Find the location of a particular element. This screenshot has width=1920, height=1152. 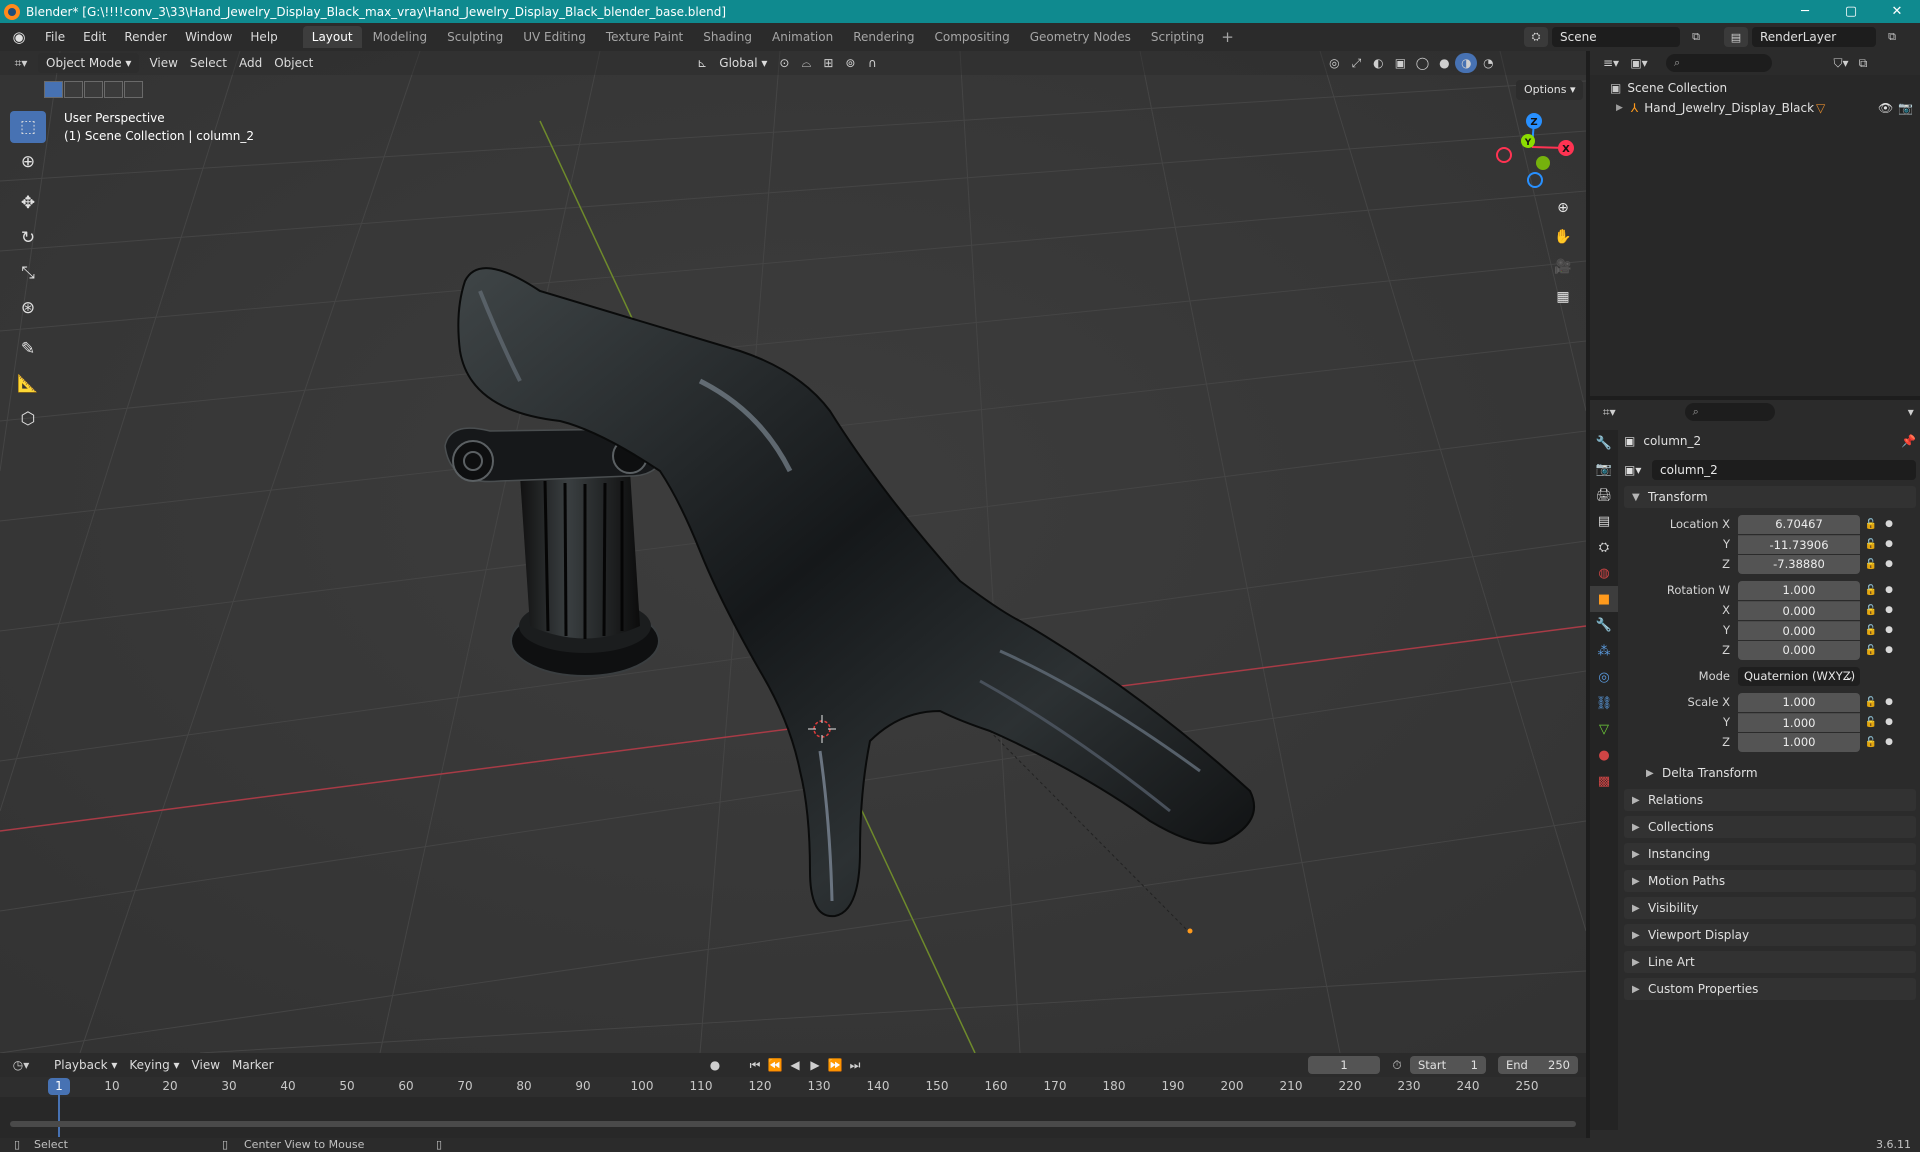

scene-name-field: Scene is located at coordinates (1616, 37).